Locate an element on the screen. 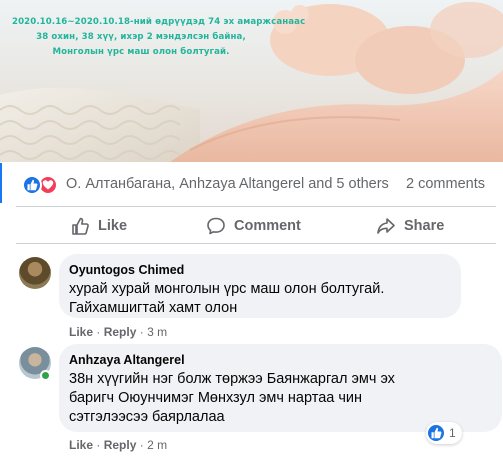 This screenshot has width=503, height=458. share-label: Share is located at coordinates (424, 226).